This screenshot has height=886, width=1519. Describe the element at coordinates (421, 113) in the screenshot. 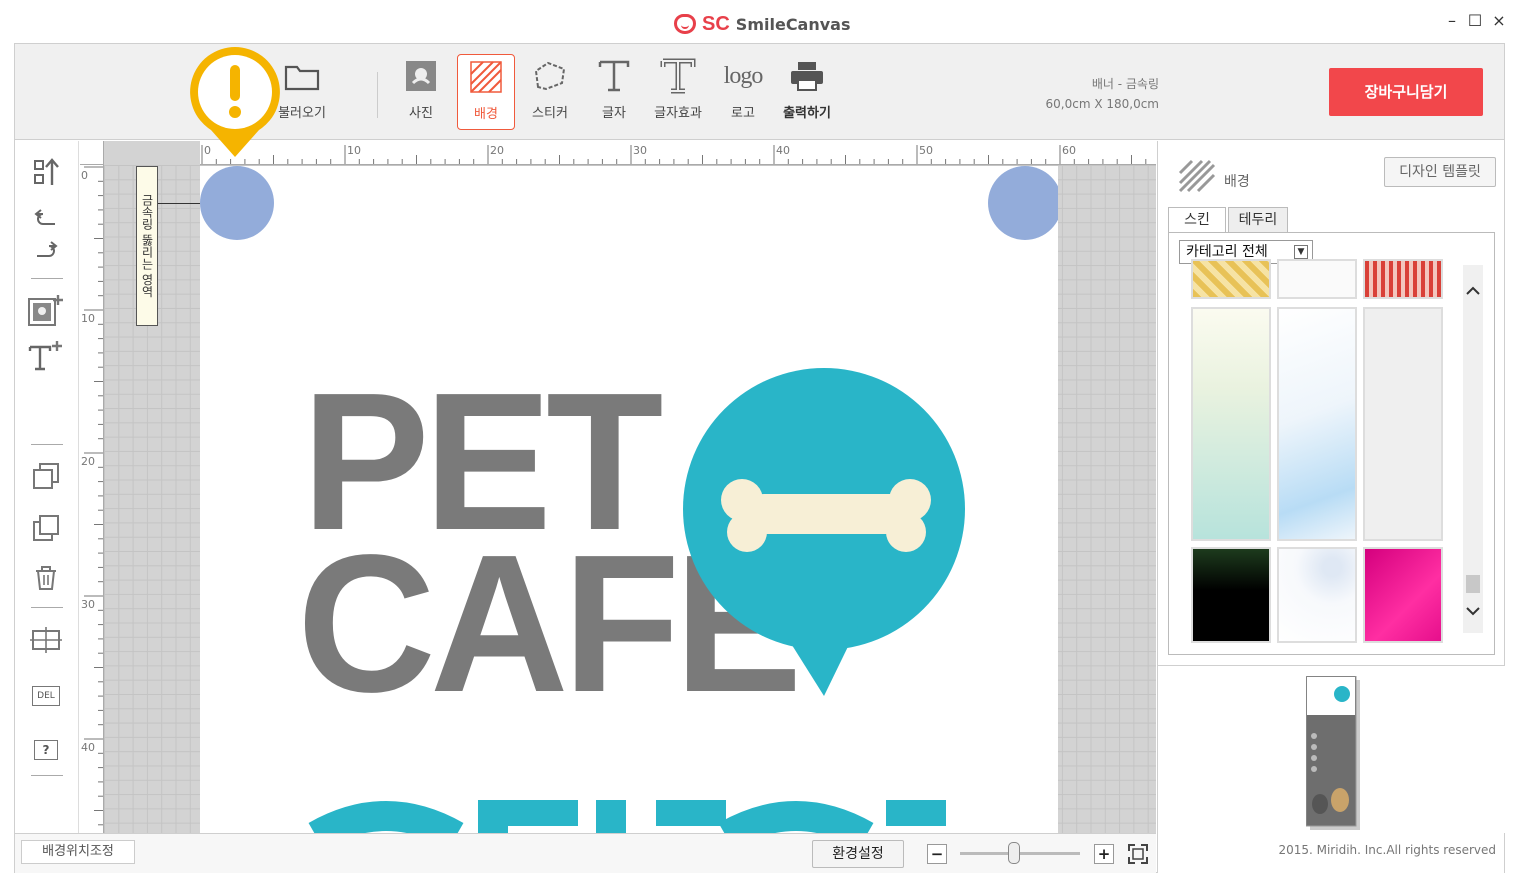

I see `tool-photo-label: 사진` at that location.